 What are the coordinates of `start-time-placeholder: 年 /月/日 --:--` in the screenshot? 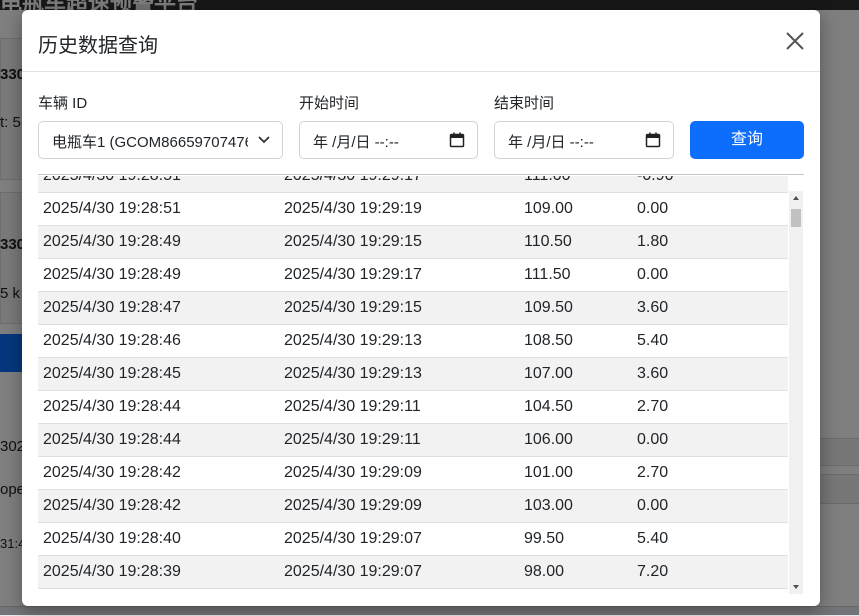 It's located at (356, 142).